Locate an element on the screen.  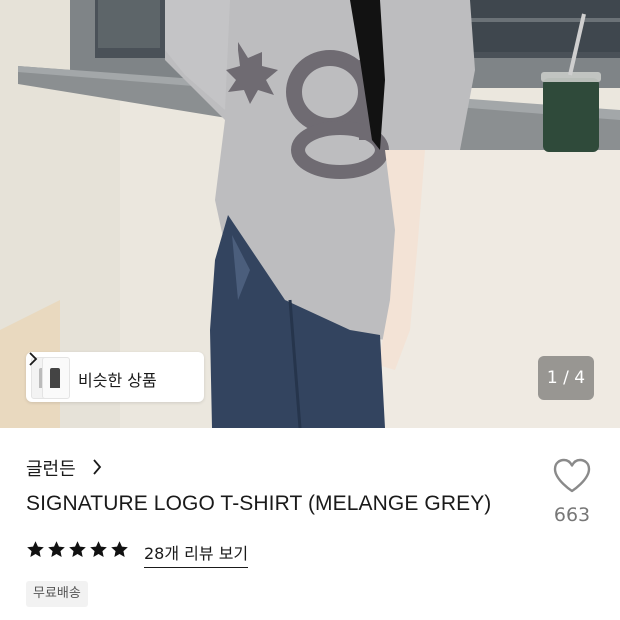
heart-icon is located at coordinates (572, 475).